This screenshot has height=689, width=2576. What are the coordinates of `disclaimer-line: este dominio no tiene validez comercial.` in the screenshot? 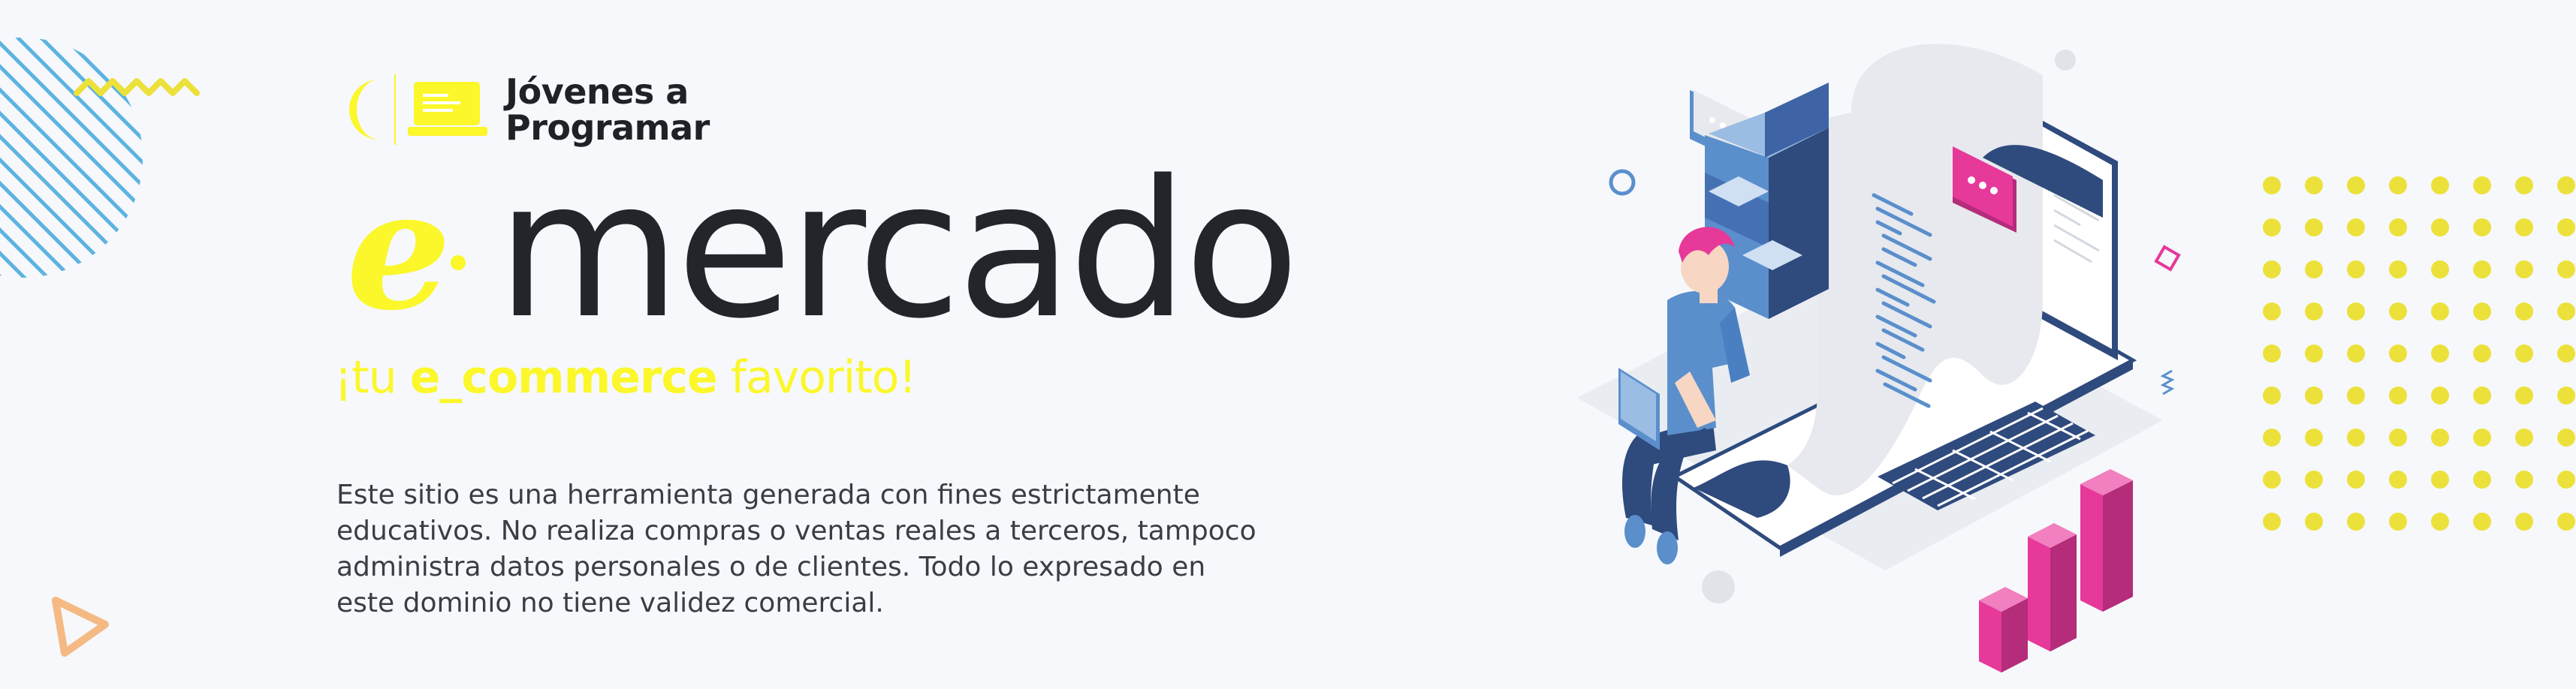 It's located at (610, 603).